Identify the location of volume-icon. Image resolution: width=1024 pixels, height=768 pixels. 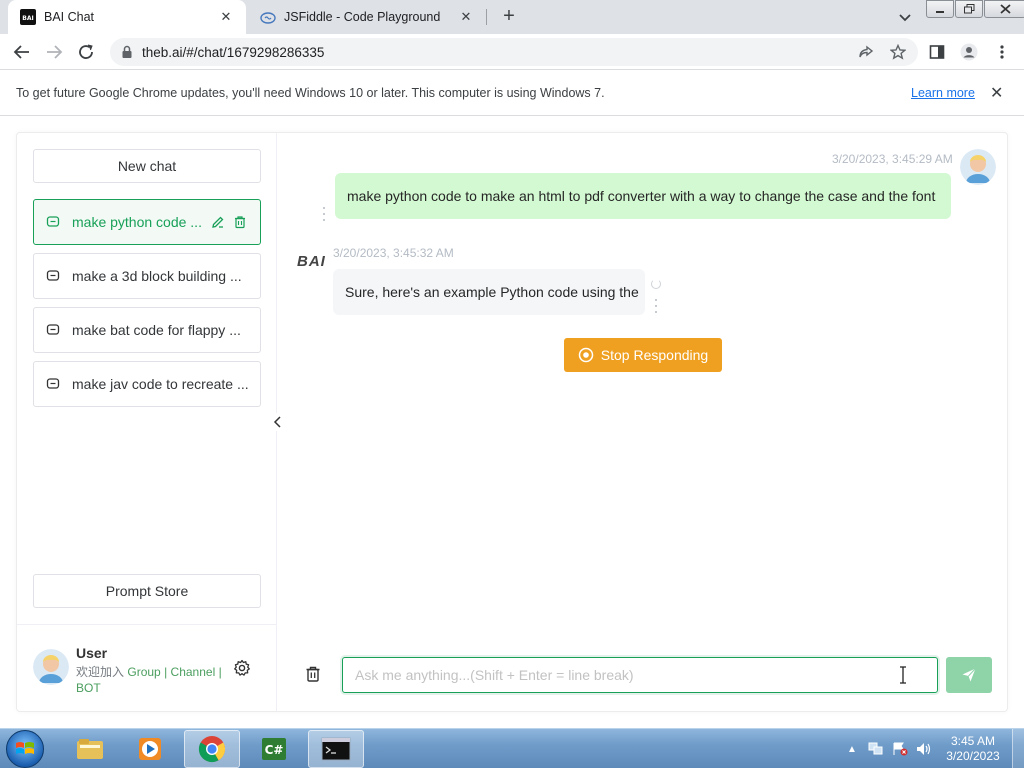
(924, 749).